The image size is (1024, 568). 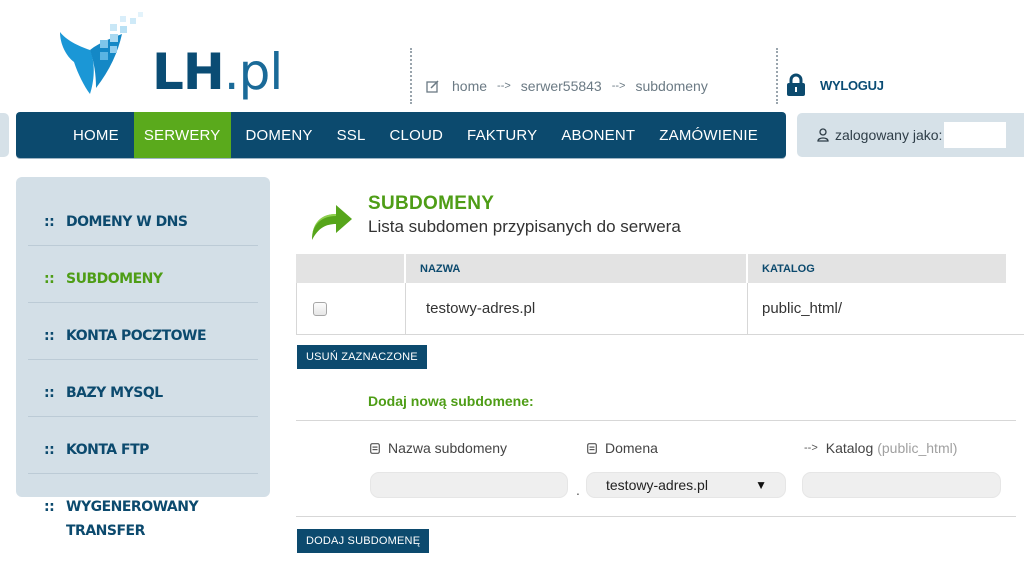 What do you see at coordinates (107, 450) in the screenshot?
I see `sidebar-item-label: KONTA FTP` at bounding box center [107, 450].